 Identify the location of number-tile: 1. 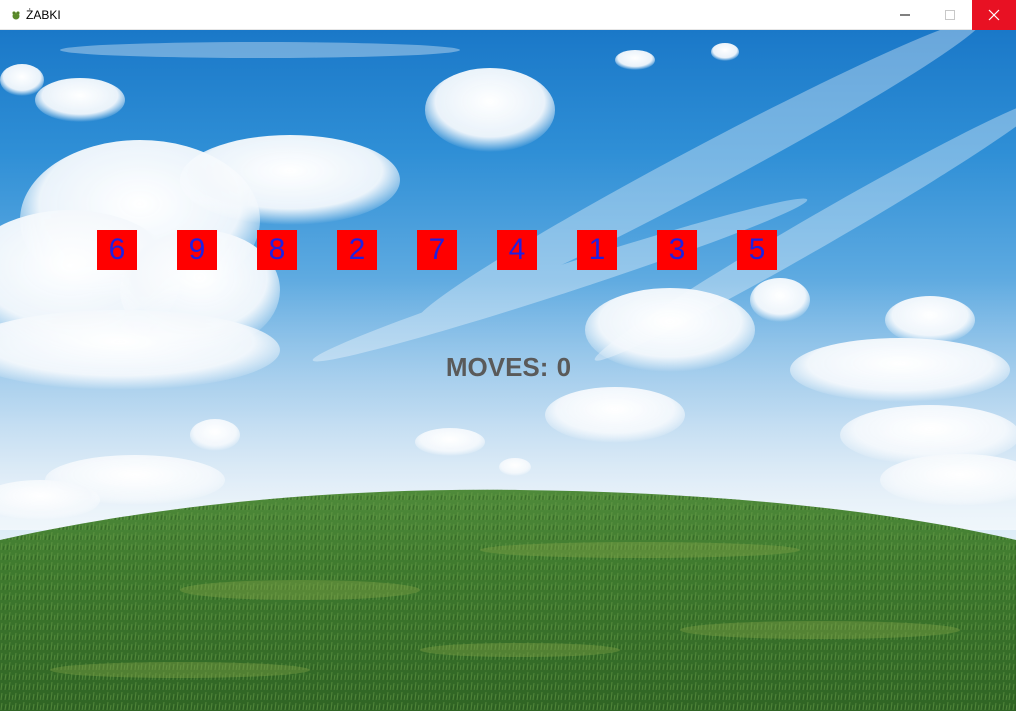
(597, 250).